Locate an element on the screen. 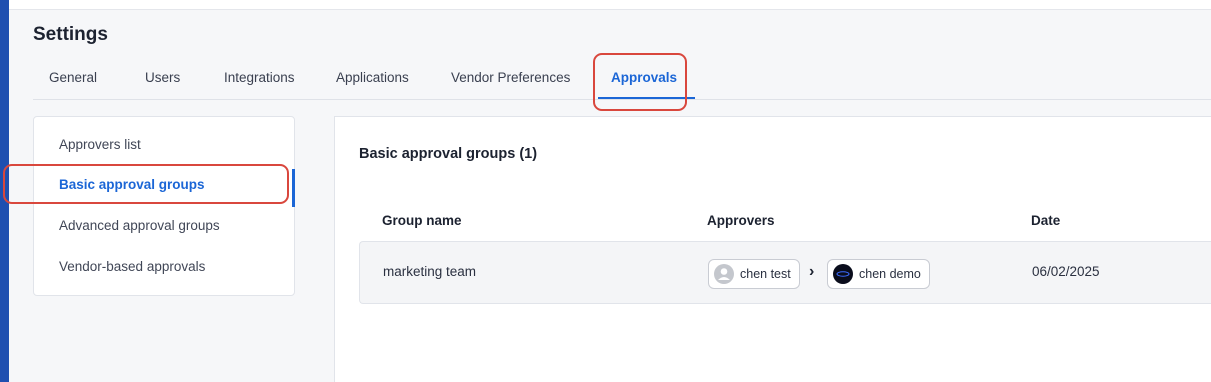 The image size is (1211, 382). column-header-approvers: Approvers is located at coordinates (741, 220).